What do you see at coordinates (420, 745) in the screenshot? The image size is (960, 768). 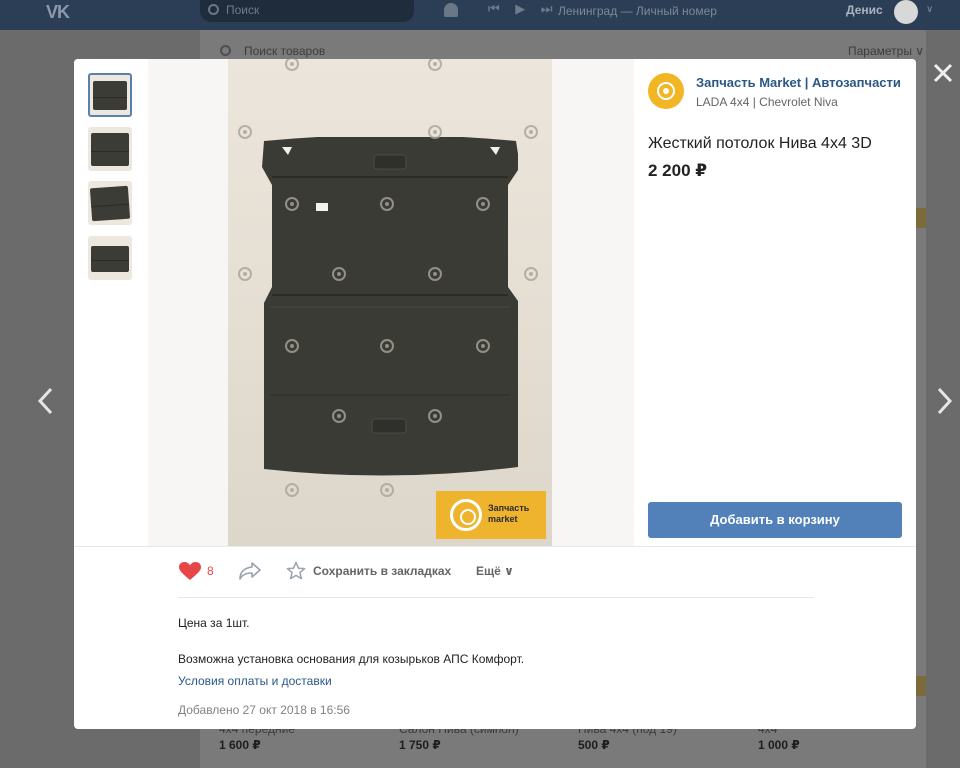 I see `background-product-price: 1 750 ₽` at bounding box center [420, 745].